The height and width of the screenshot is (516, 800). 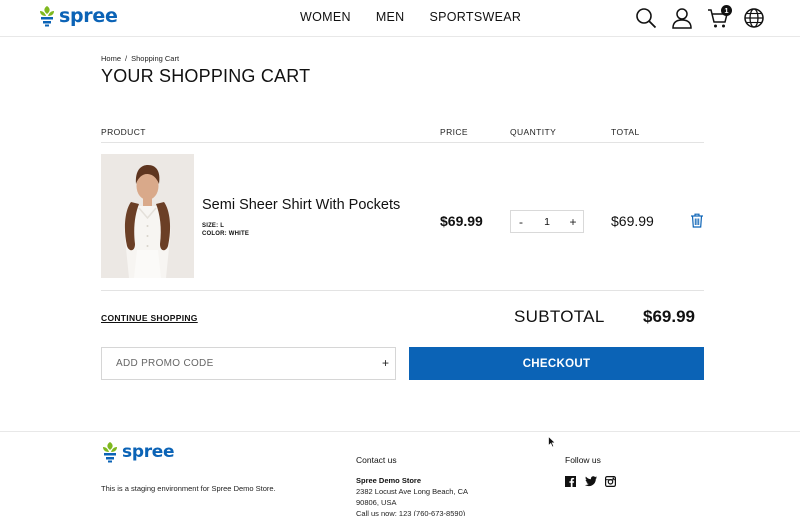 I want to click on cart-icon: 1, so click(x=719, y=17).